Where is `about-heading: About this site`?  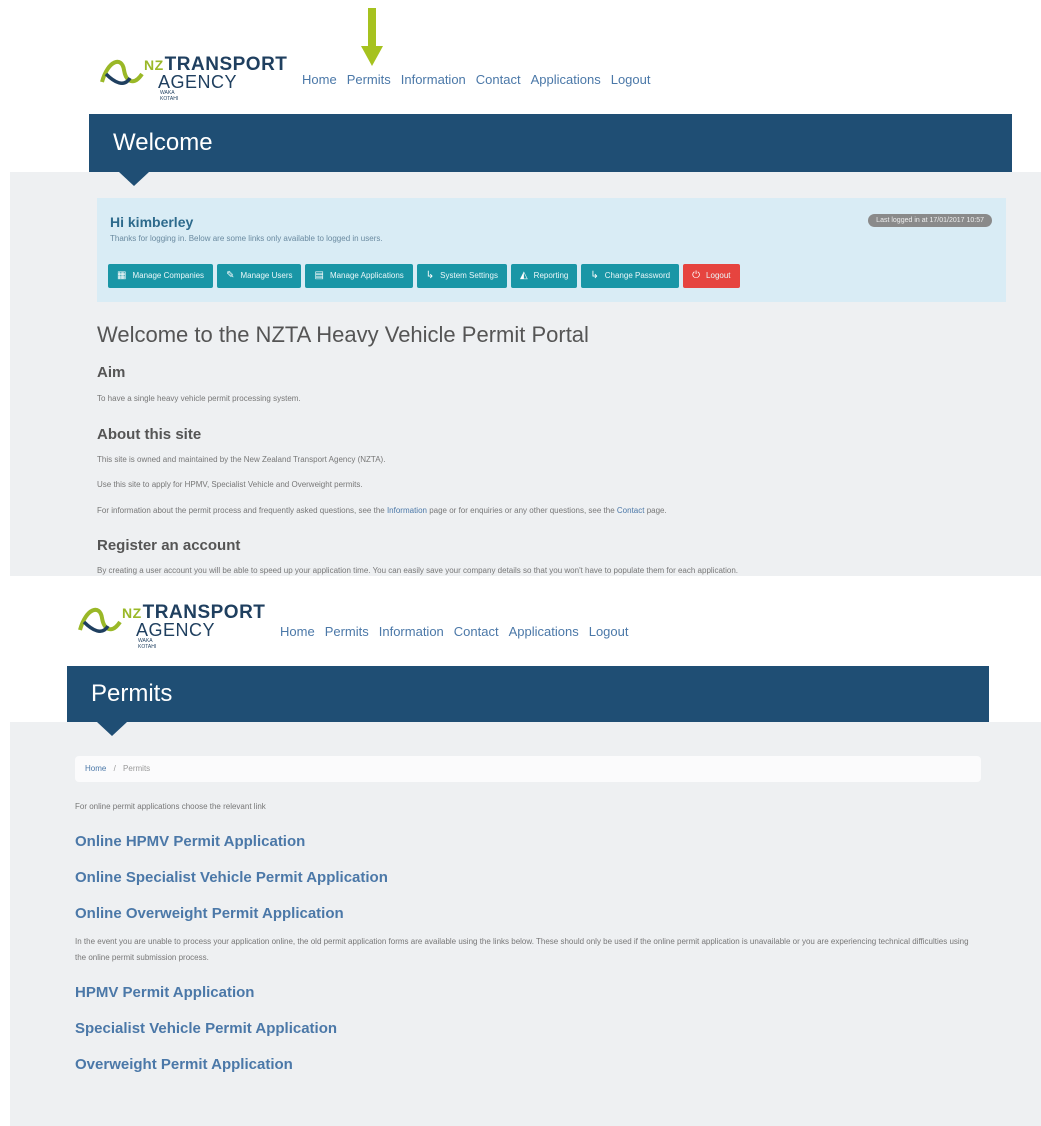 about-heading: About this site is located at coordinates (149, 434).